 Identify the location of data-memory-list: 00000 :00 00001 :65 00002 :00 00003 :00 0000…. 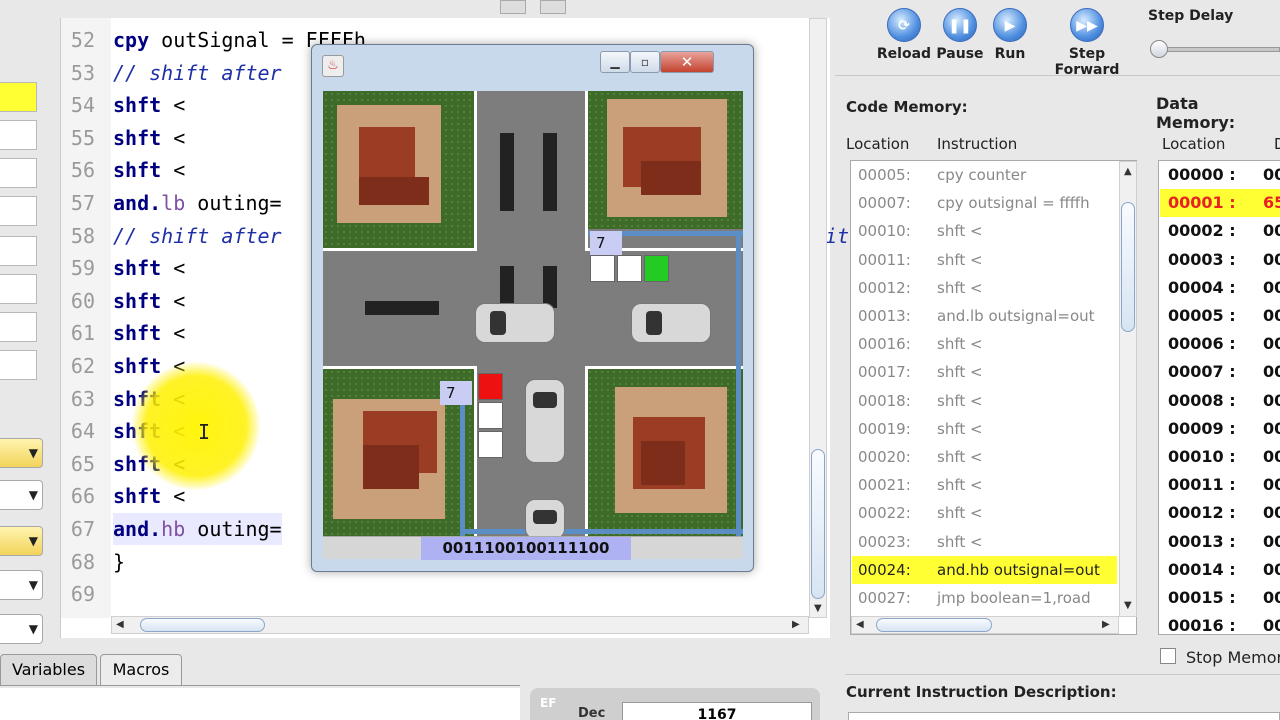
(1219, 397).